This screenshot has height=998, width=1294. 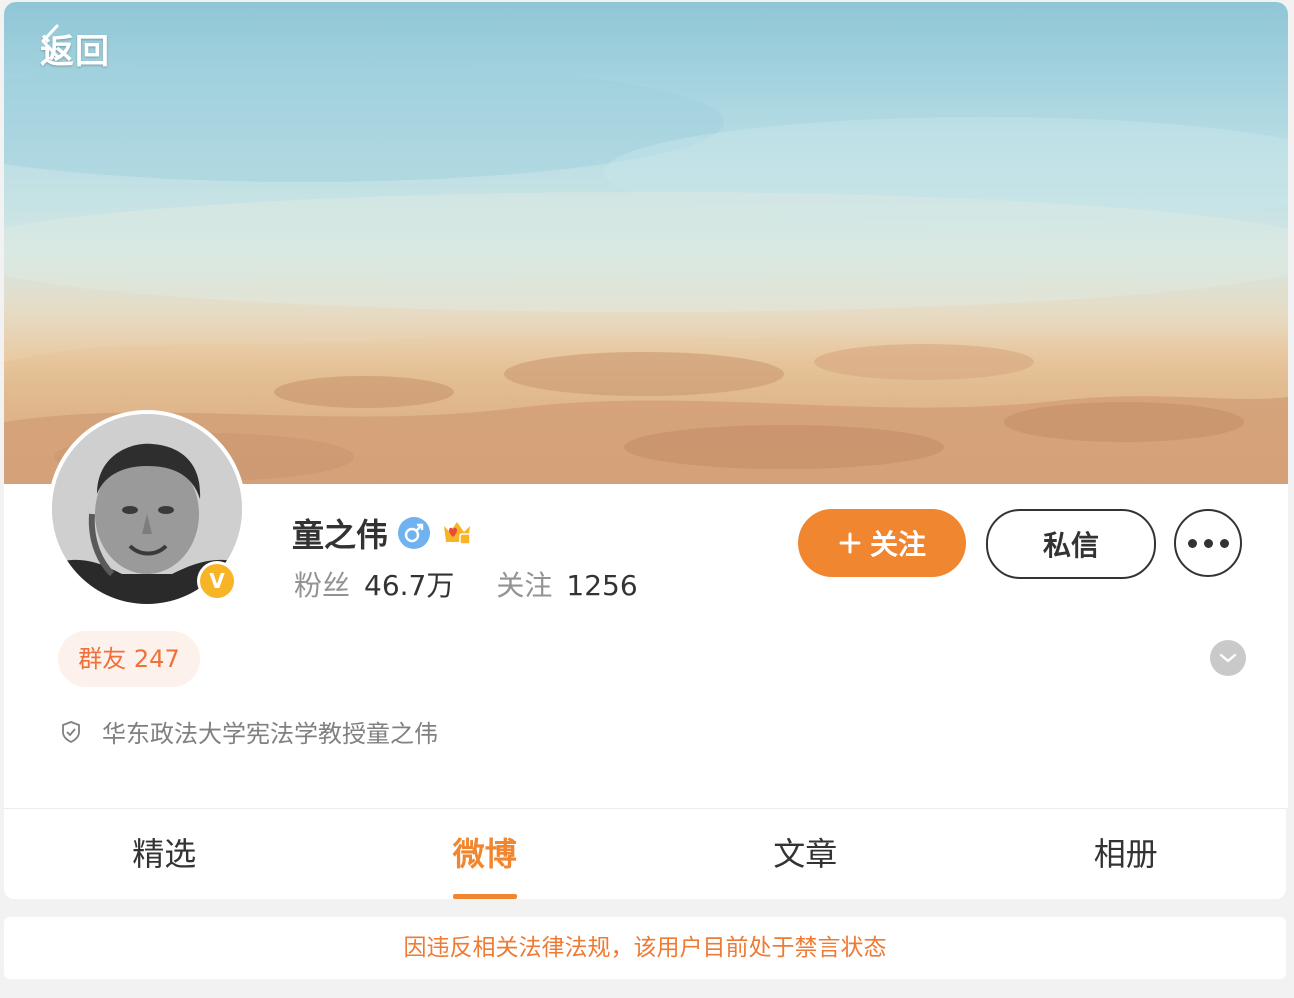 What do you see at coordinates (129, 659) in the screenshot?
I see `group-badge: 群友 247` at bounding box center [129, 659].